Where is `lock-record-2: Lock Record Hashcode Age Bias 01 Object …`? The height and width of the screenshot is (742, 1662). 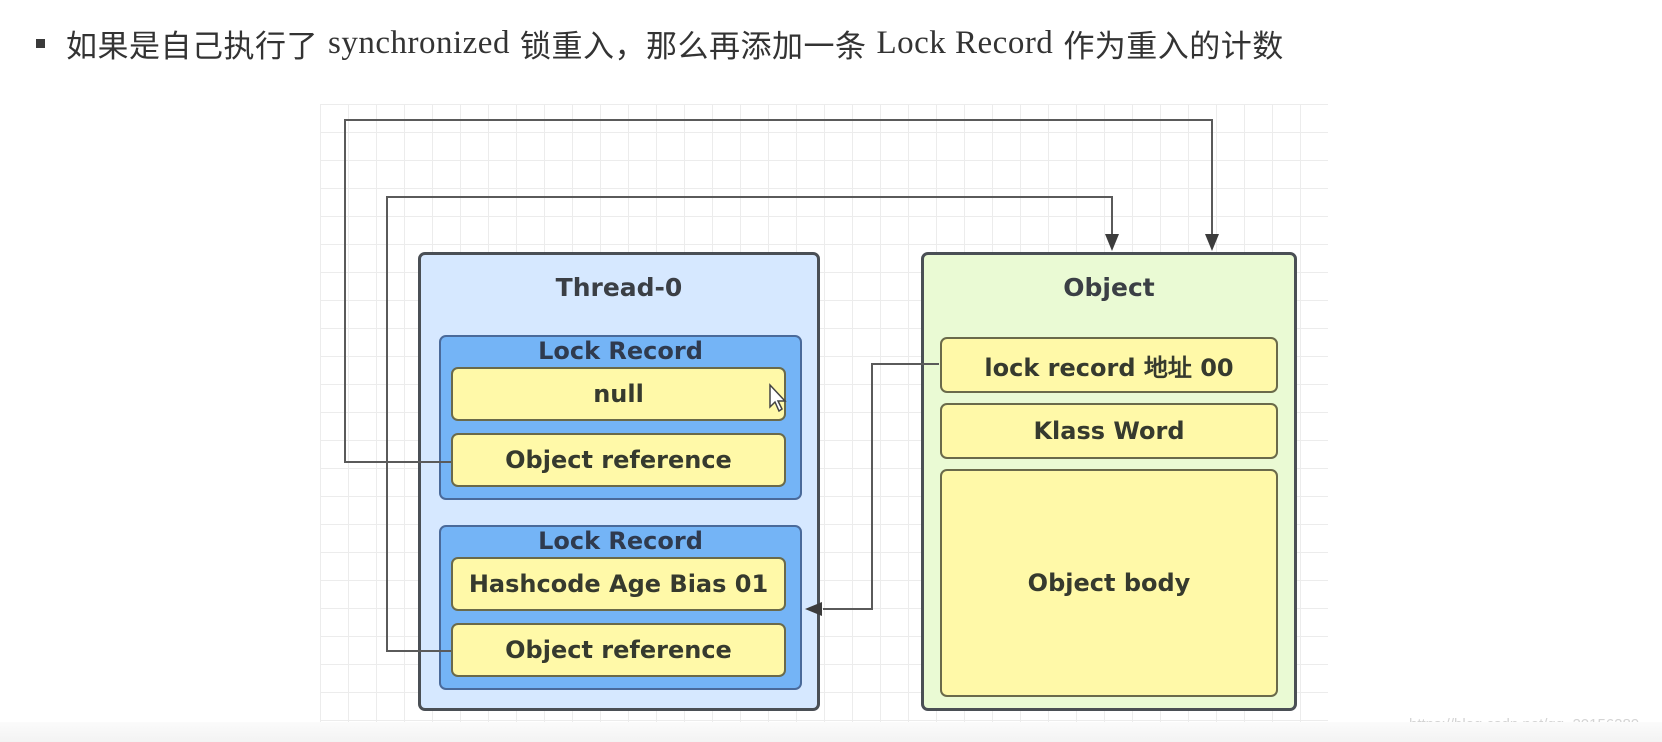
lock-record-2: Lock Record Hashcode Age Bias 01 Object … is located at coordinates (620, 607).